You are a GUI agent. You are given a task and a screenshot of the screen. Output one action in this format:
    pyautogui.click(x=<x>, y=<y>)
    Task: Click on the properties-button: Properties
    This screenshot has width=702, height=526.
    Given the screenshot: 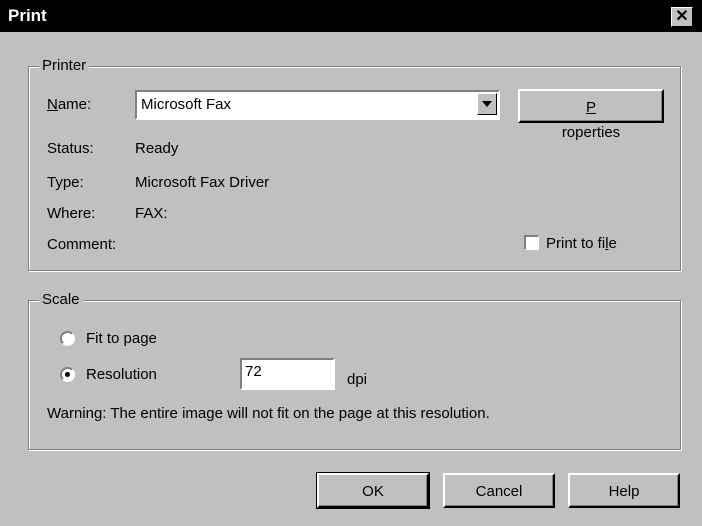 What is the action you would take?
    pyautogui.click(x=591, y=115)
    